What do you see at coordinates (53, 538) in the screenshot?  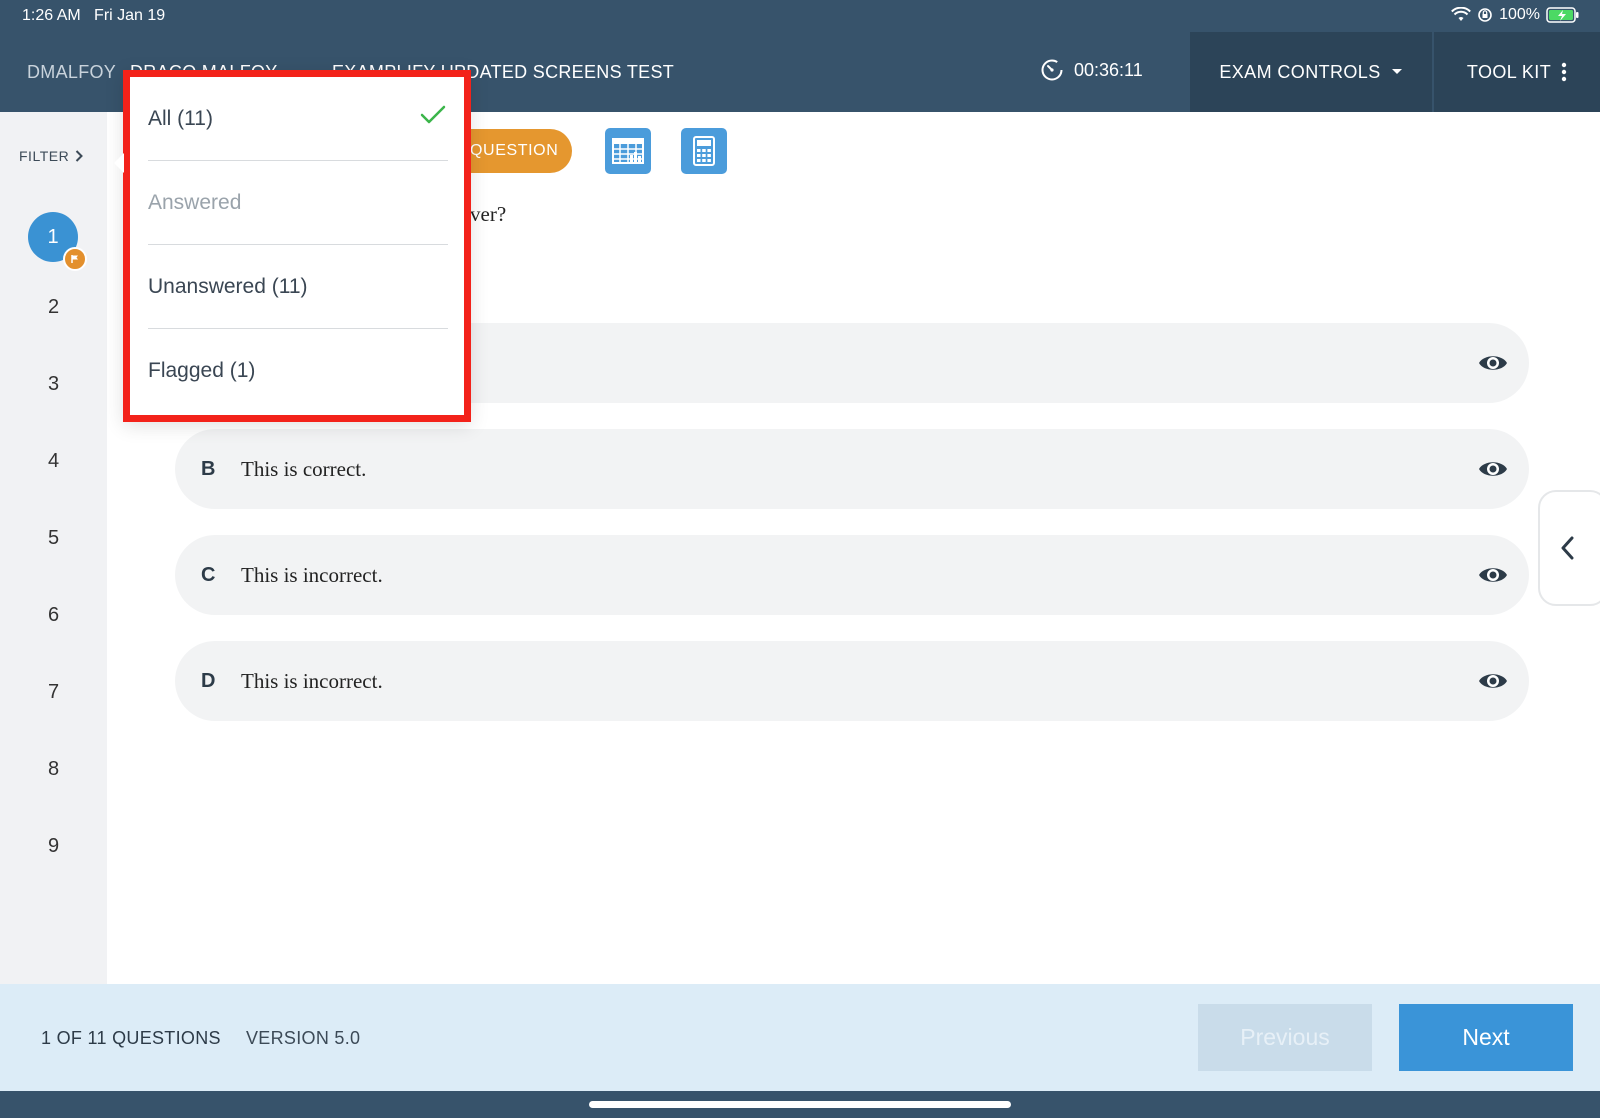 I see `question-nav-item: 5` at bounding box center [53, 538].